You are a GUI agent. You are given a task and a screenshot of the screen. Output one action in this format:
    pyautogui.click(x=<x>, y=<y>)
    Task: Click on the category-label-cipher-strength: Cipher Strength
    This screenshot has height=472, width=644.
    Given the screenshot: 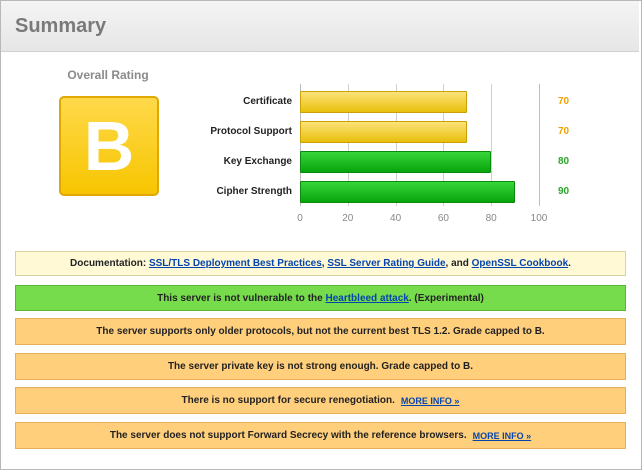 What is the action you would take?
    pyautogui.click(x=254, y=191)
    